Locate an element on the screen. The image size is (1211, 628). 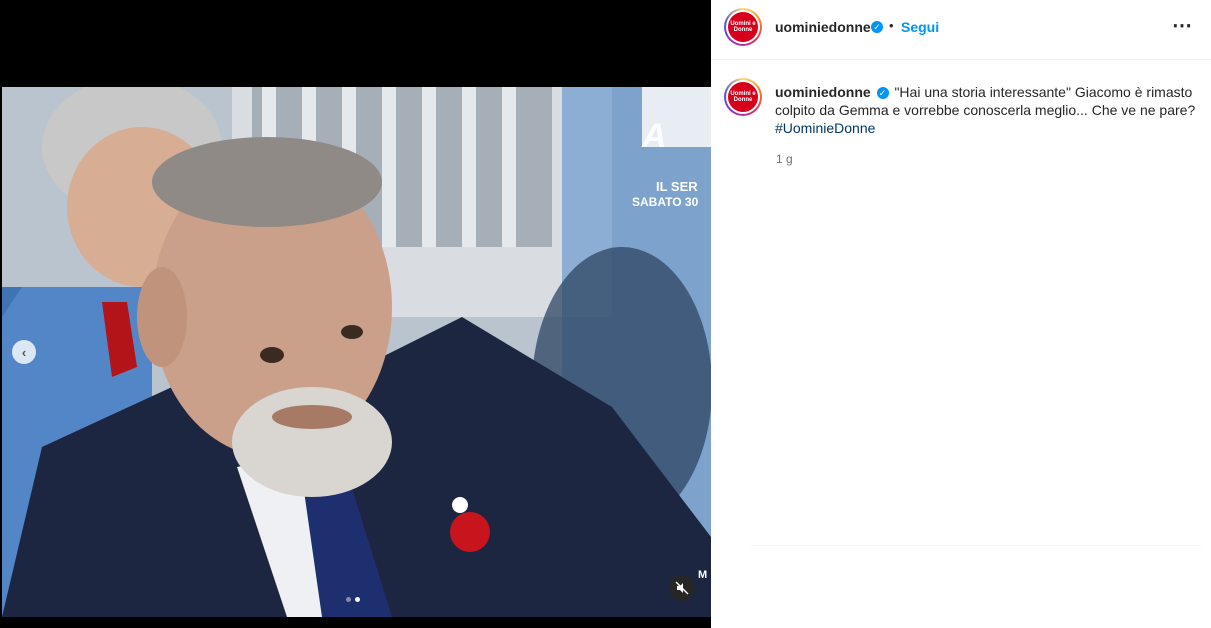
caption-username: uominiedonne is located at coordinates (823, 92).